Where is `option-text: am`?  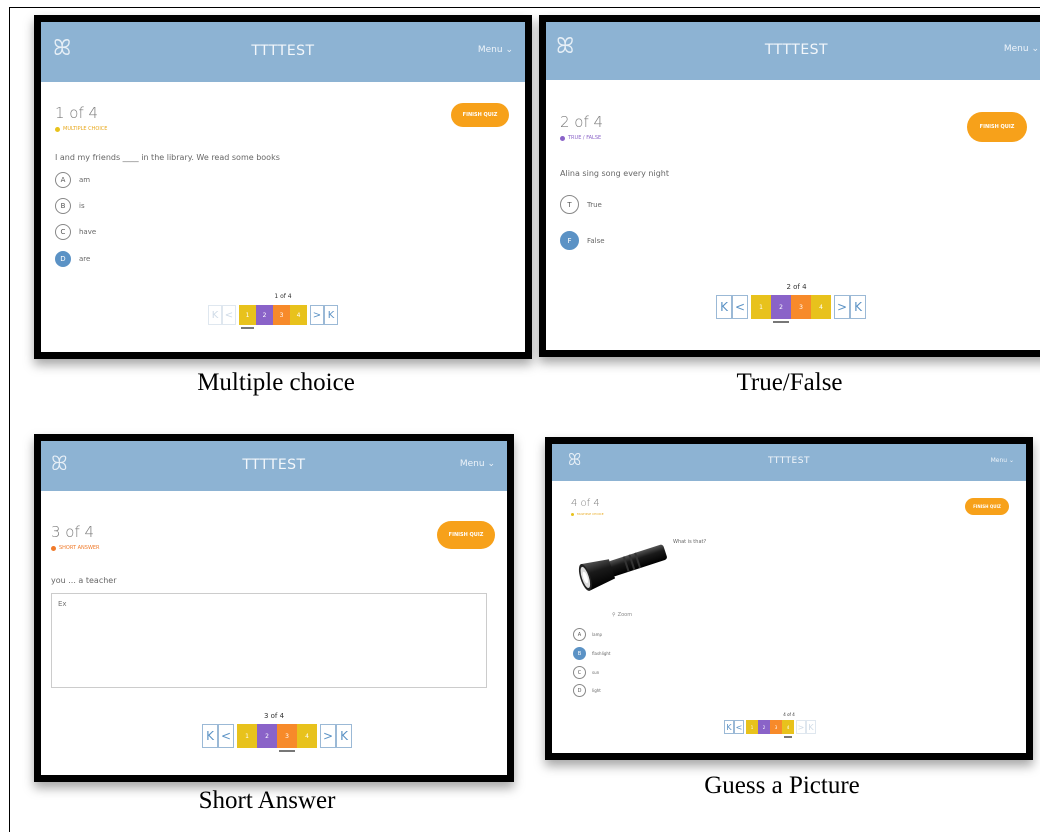 option-text: am is located at coordinates (85, 180).